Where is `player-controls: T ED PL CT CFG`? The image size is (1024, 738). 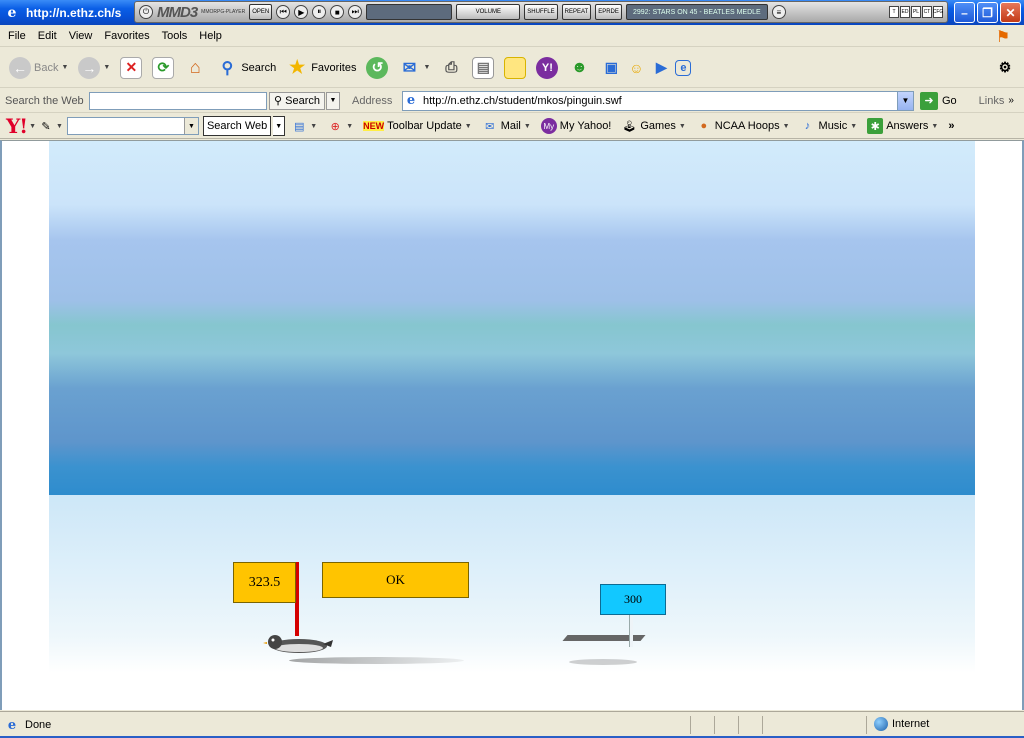 player-controls: T ED PL CT CFG is located at coordinates (916, 12).